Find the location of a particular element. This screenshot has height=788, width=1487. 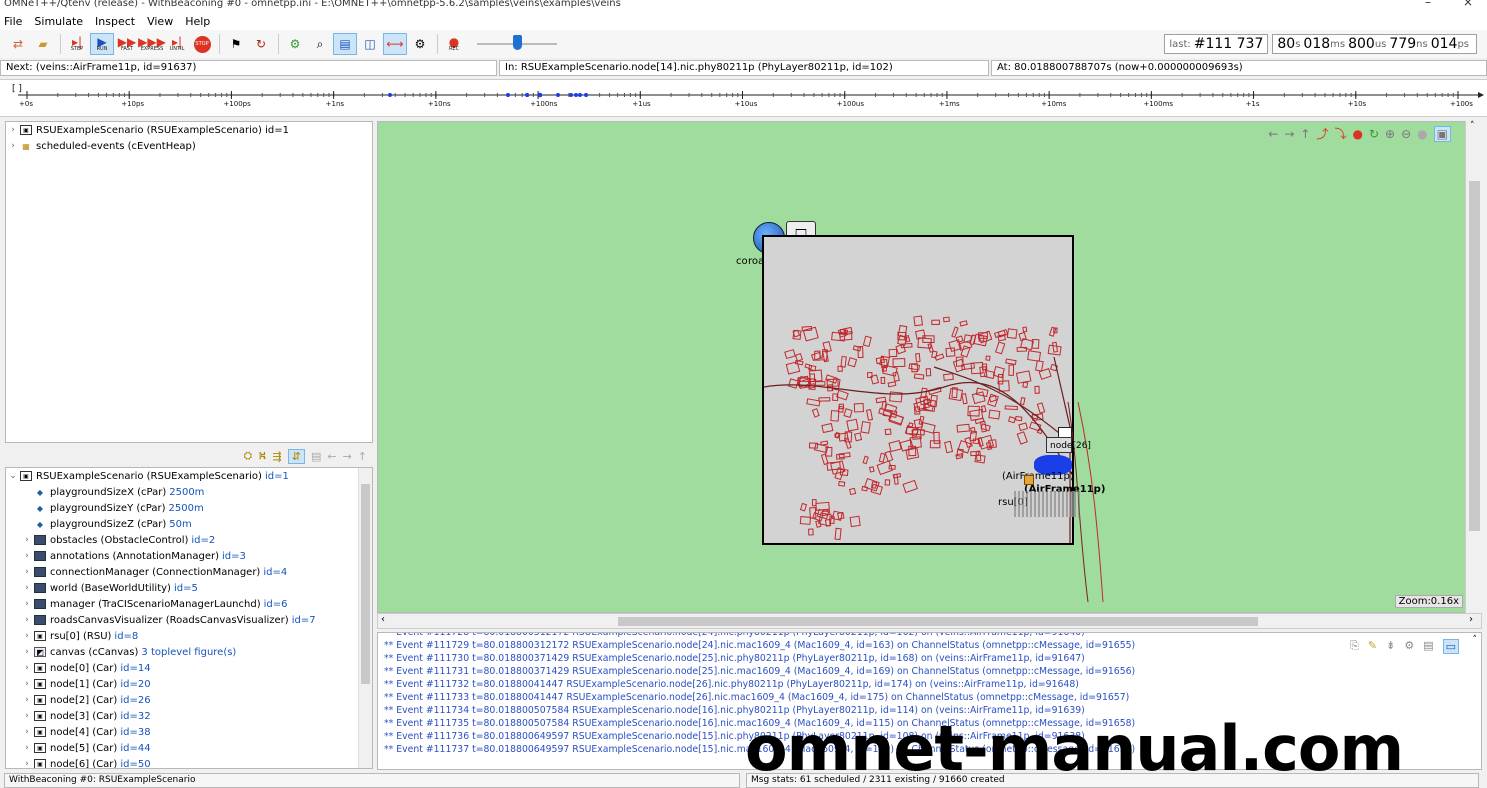

filter-icon: ⇟ is located at coordinates (1390, 646).